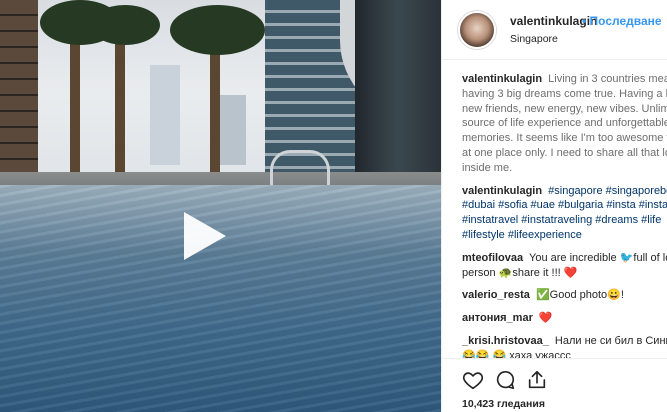 The height and width of the screenshot is (412, 667). I want to click on comment: valerio_resta ✅Good photo😀!, so click(564, 295).